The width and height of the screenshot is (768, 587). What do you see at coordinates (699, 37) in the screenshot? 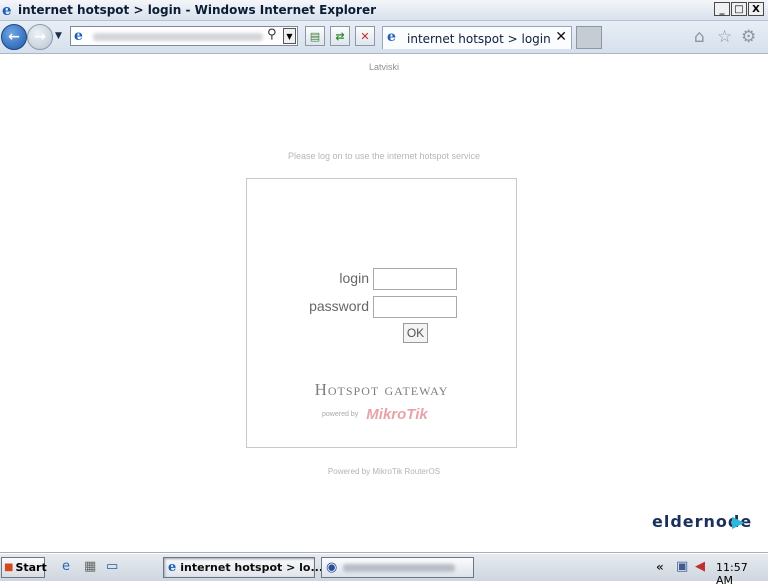
I see `home-icon: ⌂` at bounding box center [699, 37].